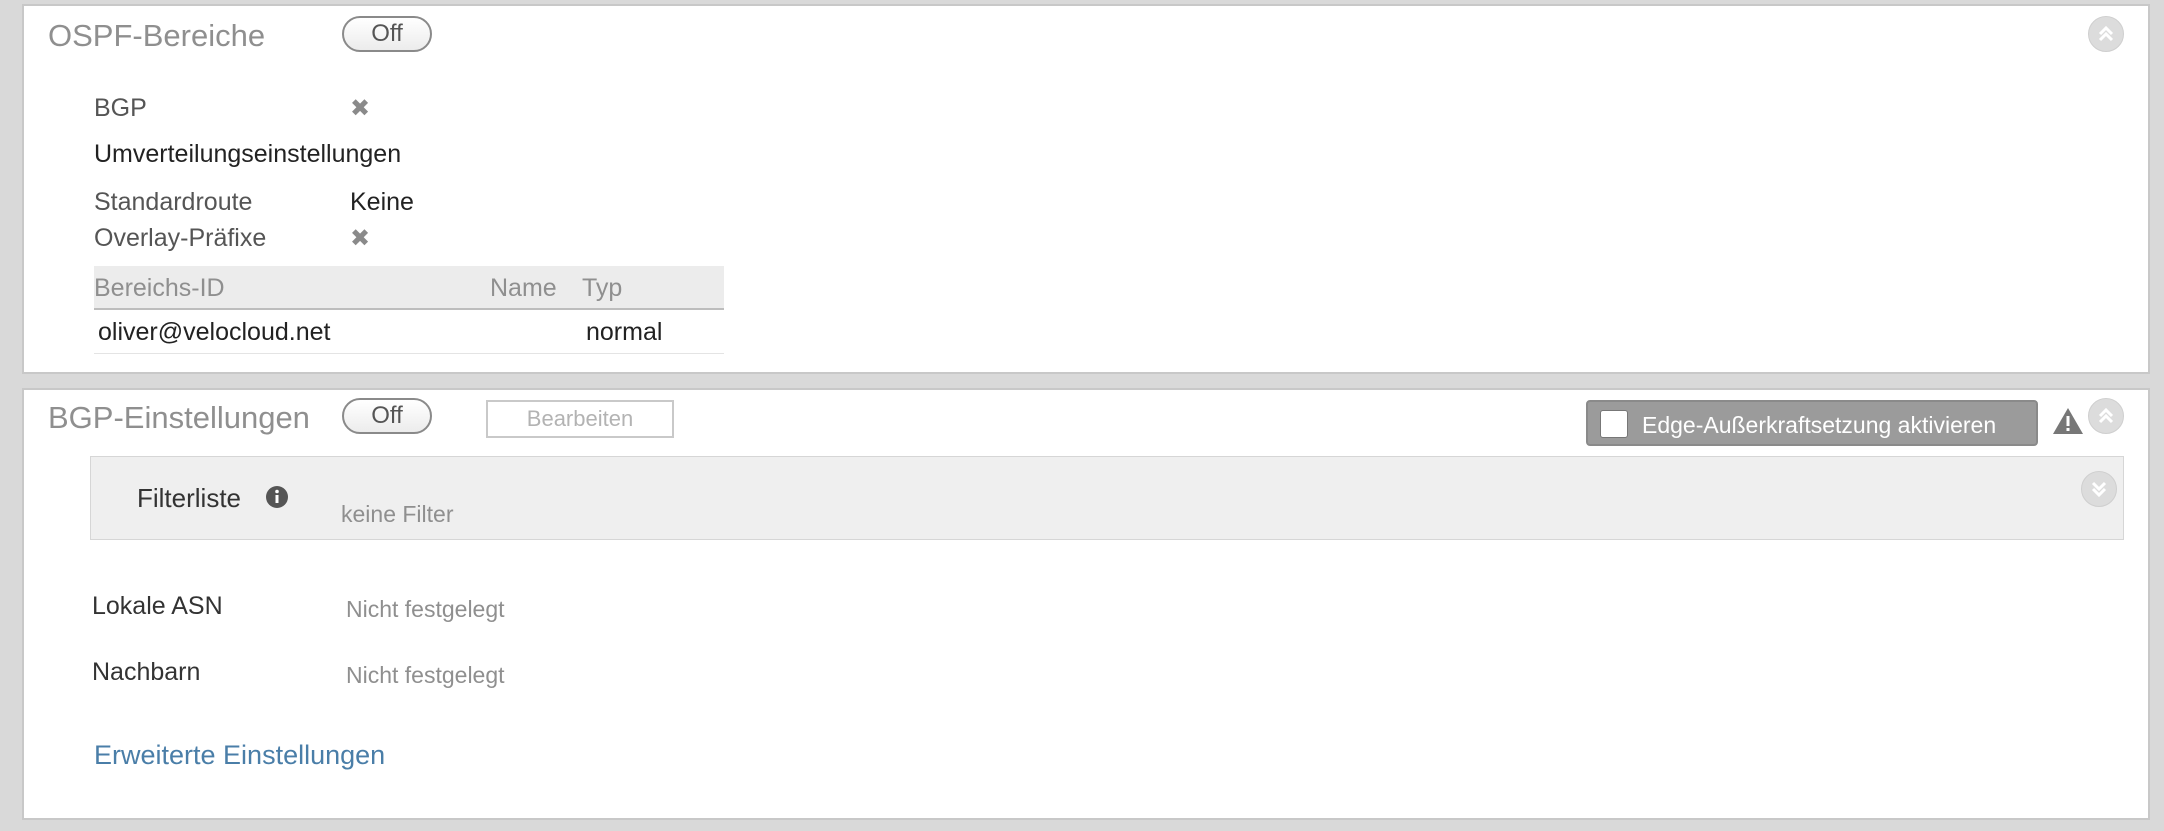 This screenshot has height=831, width=2164. I want to click on filter-list-value: keine Filter, so click(397, 514).